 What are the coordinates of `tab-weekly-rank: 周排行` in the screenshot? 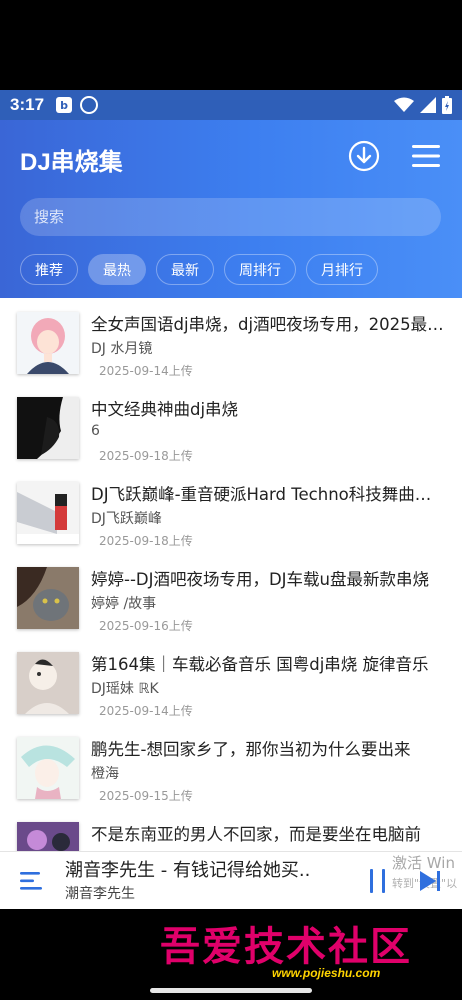 It's located at (260, 269).